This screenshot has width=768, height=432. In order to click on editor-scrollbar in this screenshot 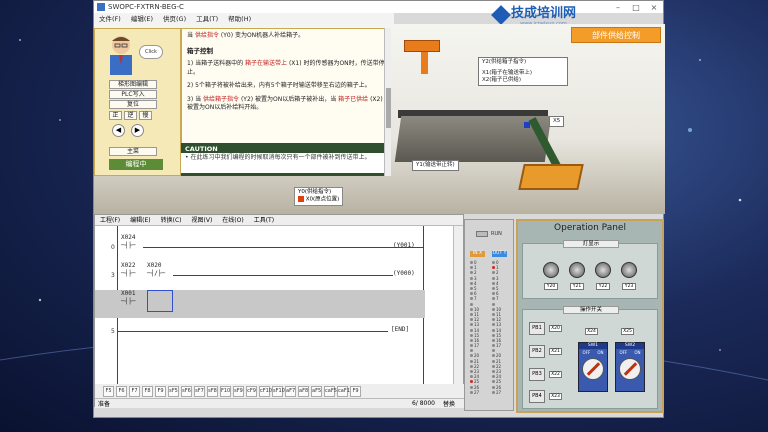, I will do `click(458, 305)`.